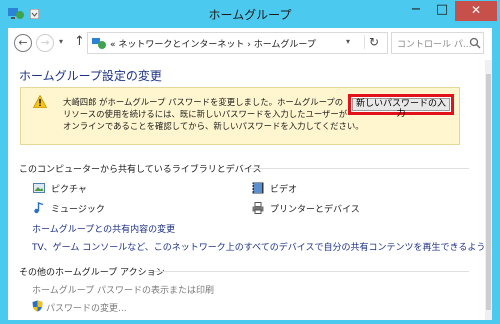 Image resolution: width=500 pixels, height=324 pixels. Describe the element at coordinates (90, 76) in the screenshot. I see `page-title: ホームグループ設定の変更` at that location.